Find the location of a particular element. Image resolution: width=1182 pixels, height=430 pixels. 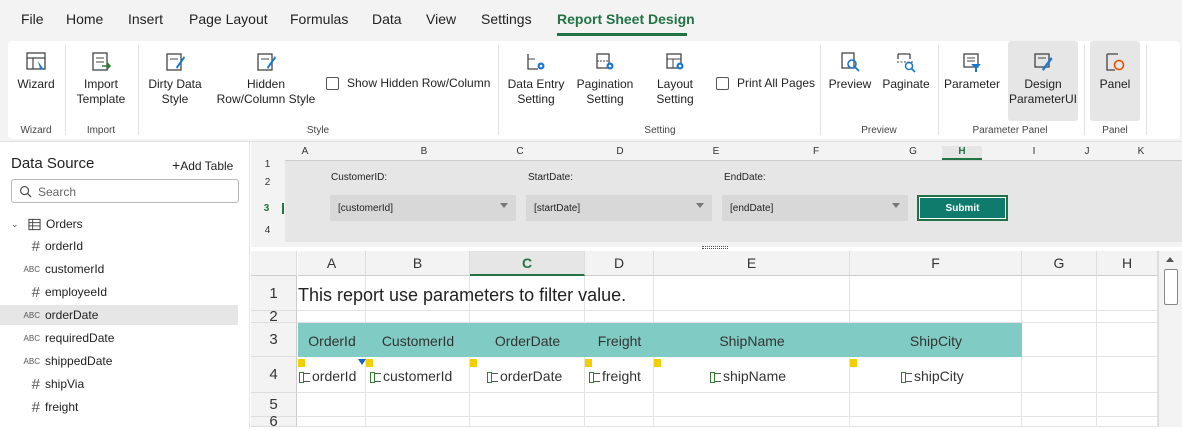

field-label: shipVia is located at coordinates (65, 384).